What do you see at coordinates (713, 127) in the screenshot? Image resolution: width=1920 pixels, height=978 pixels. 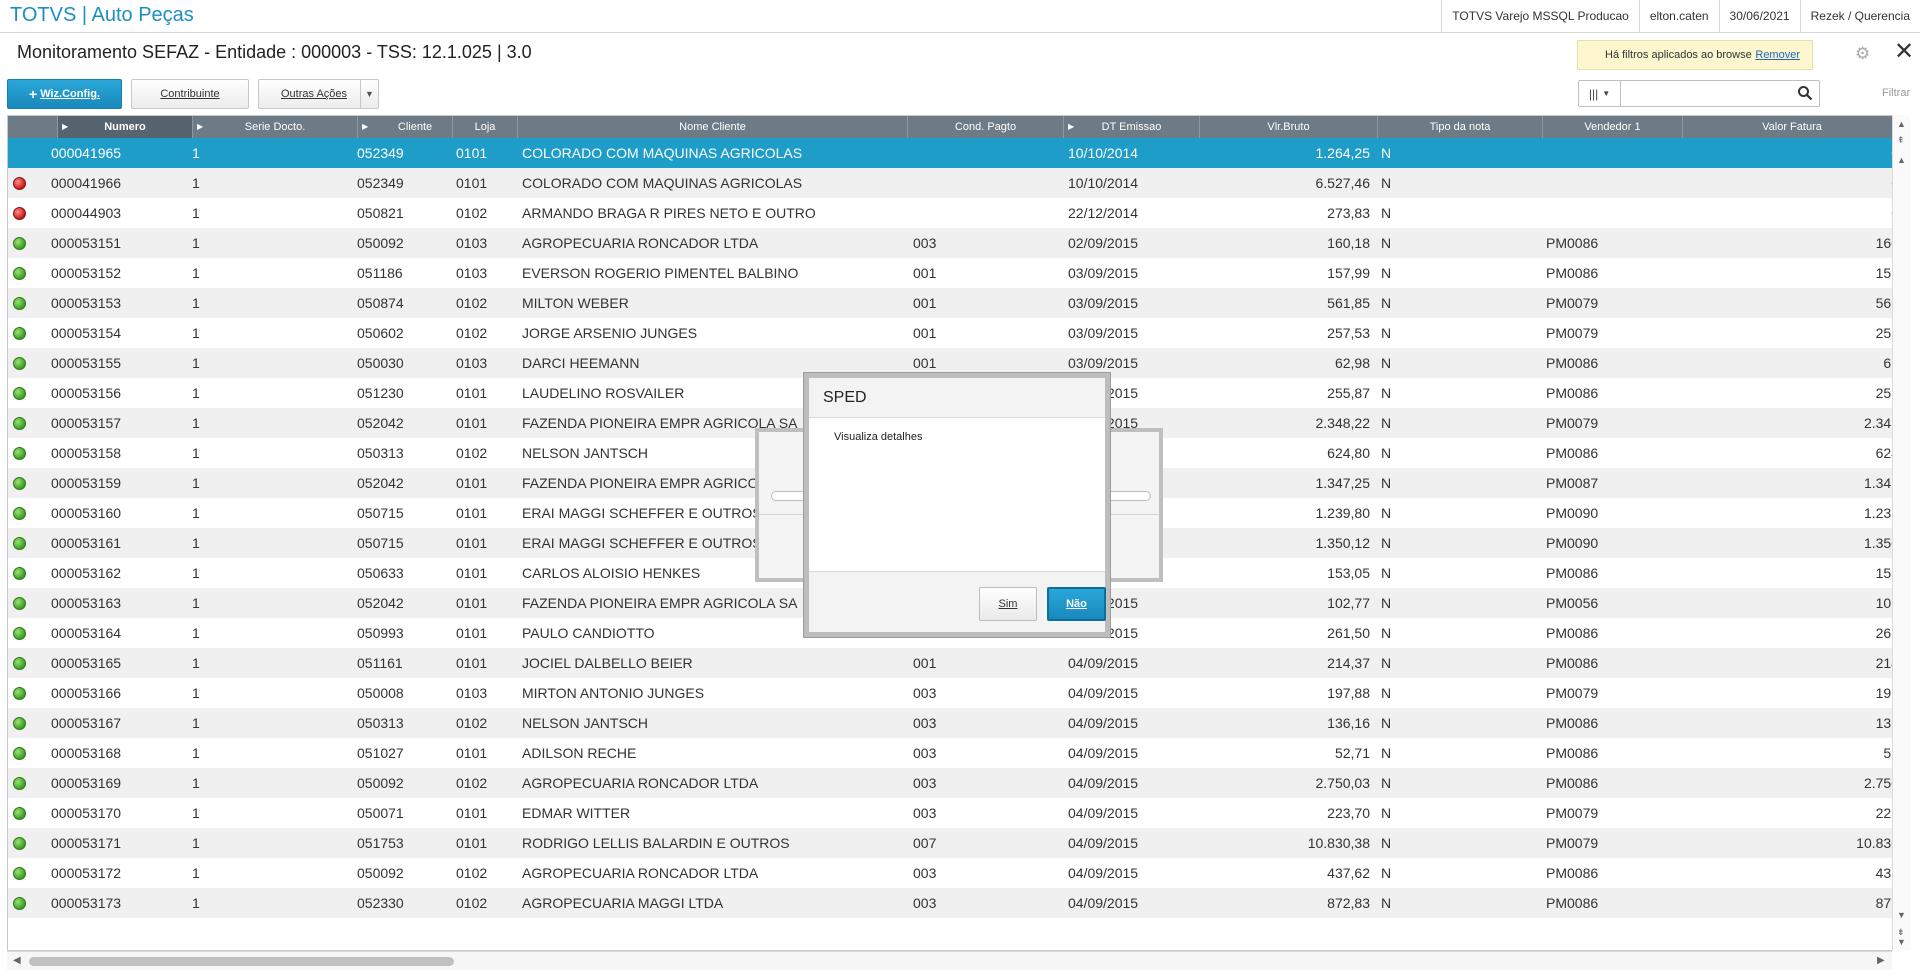 I see `header-nome: Nome Cliente` at bounding box center [713, 127].